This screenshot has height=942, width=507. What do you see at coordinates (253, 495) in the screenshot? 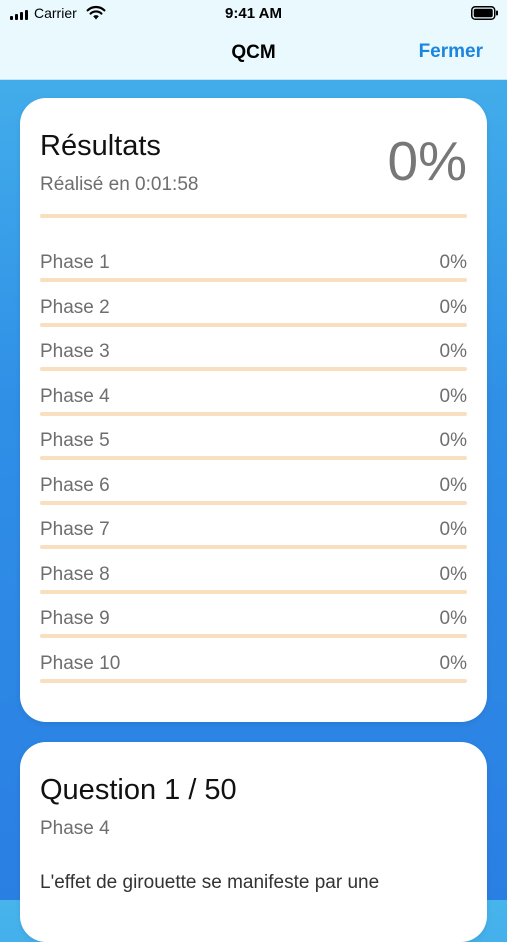
I see `phase-row: Phase 6 0%` at bounding box center [253, 495].